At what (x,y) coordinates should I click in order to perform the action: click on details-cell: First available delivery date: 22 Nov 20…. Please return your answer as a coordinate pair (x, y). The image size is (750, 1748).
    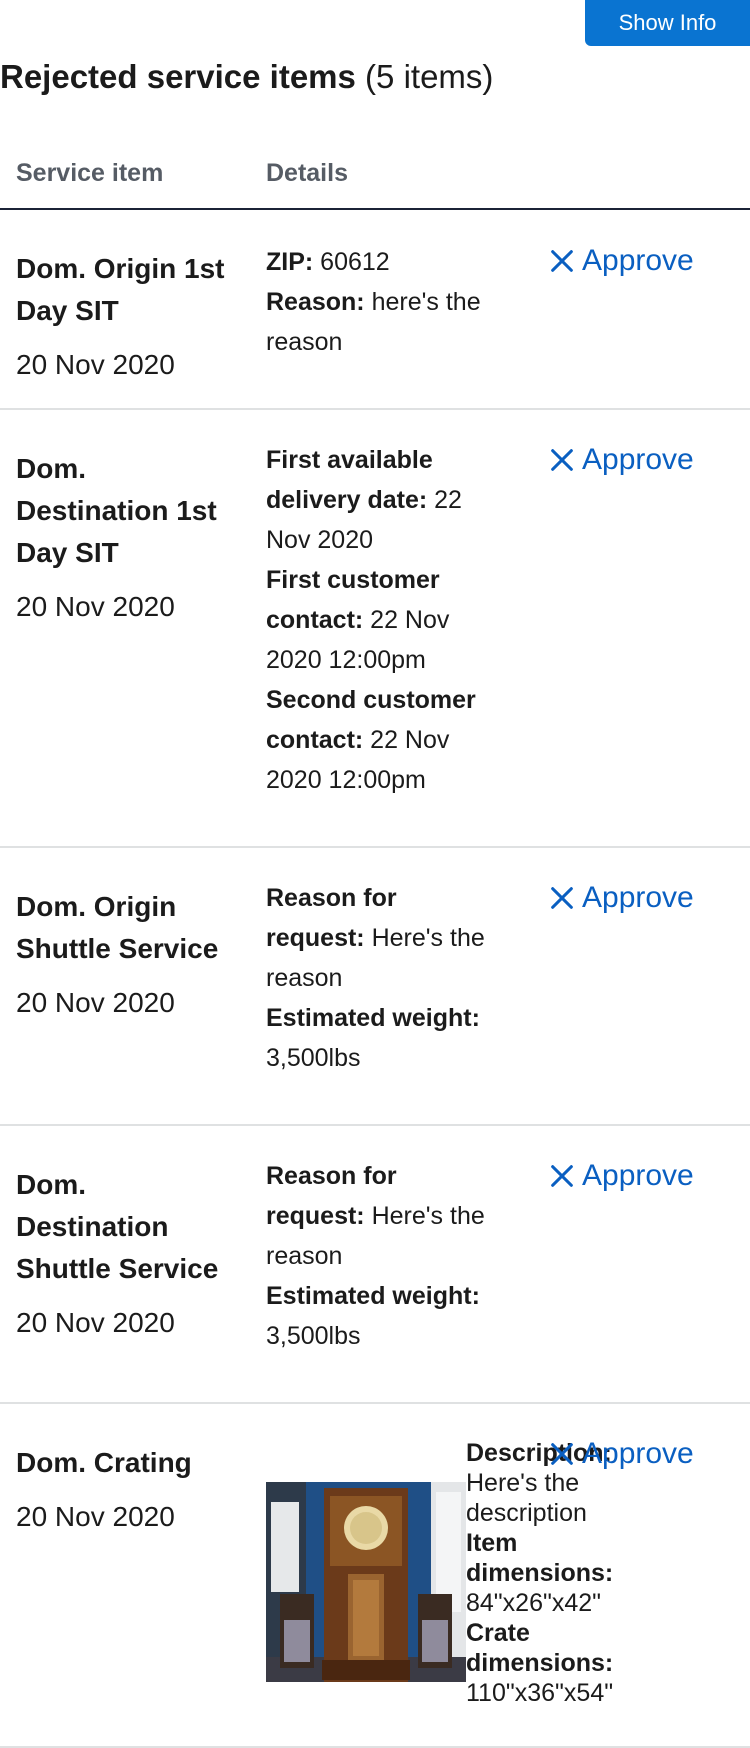
    Looking at the image, I should click on (381, 620).